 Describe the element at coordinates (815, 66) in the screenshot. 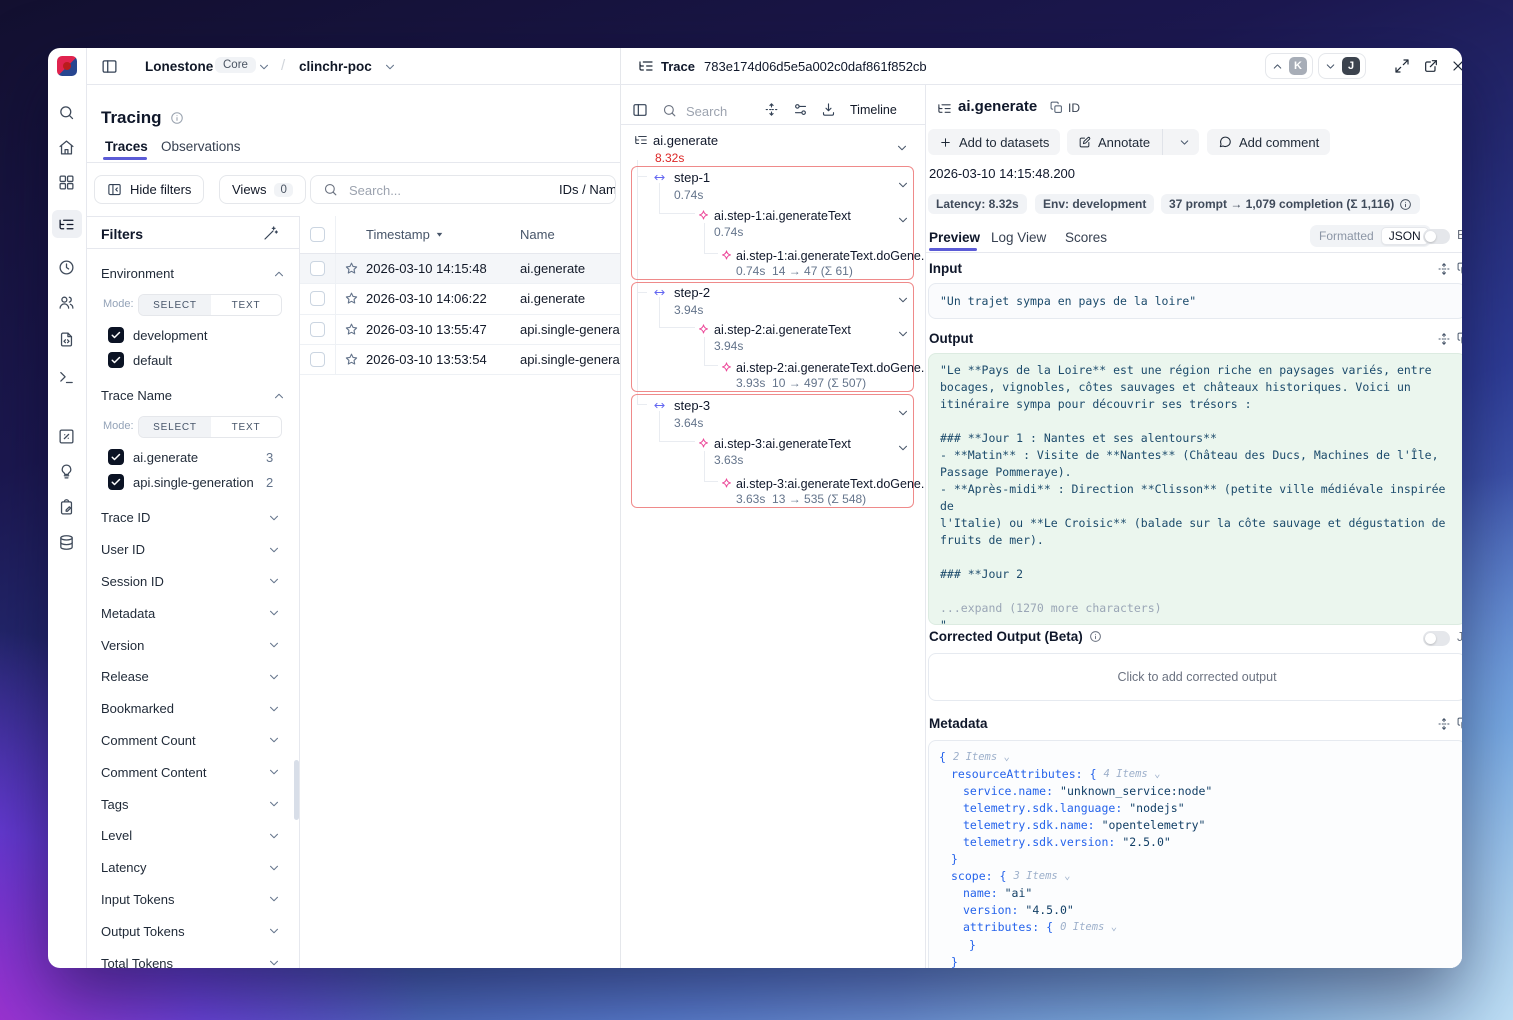

I see `trace-id: 783e174d06d5e5a002c0daf861f852cb` at that location.